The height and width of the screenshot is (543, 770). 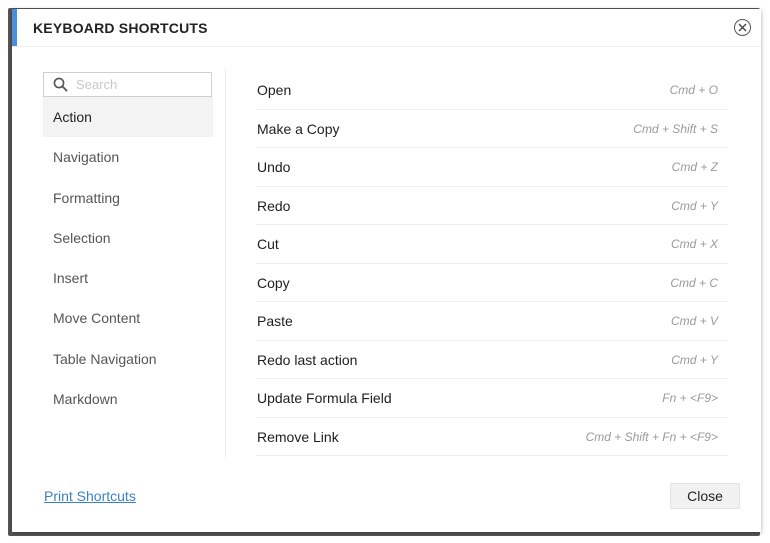 What do you see at coordinates (274, 205) in the screenshot?
I see `shortcut-action: Redo` at bounding box center [274, 205].